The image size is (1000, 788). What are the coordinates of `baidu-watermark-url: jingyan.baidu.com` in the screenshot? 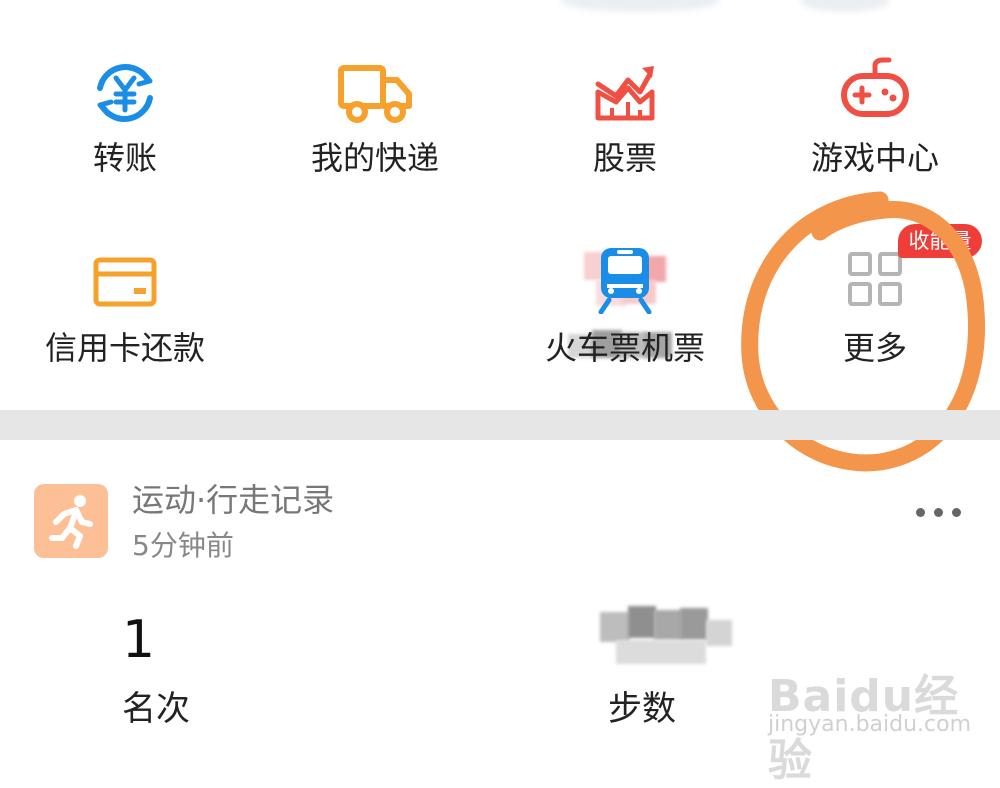 It's located at (870, 724).